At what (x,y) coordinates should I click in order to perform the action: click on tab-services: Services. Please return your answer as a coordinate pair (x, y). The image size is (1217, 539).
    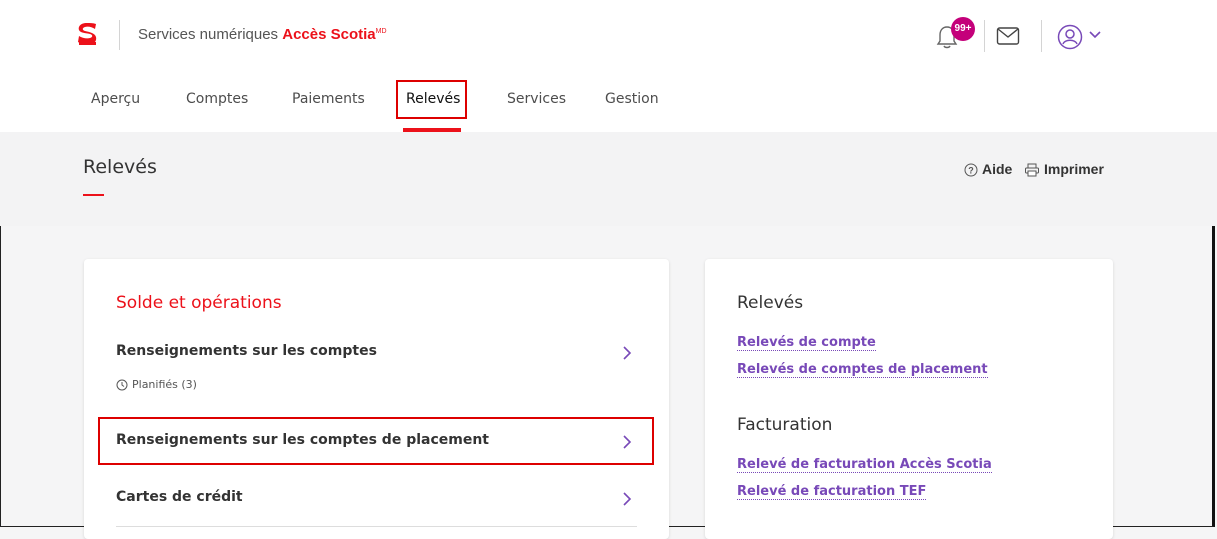
    Looking at the image, I should click on (536, 99).